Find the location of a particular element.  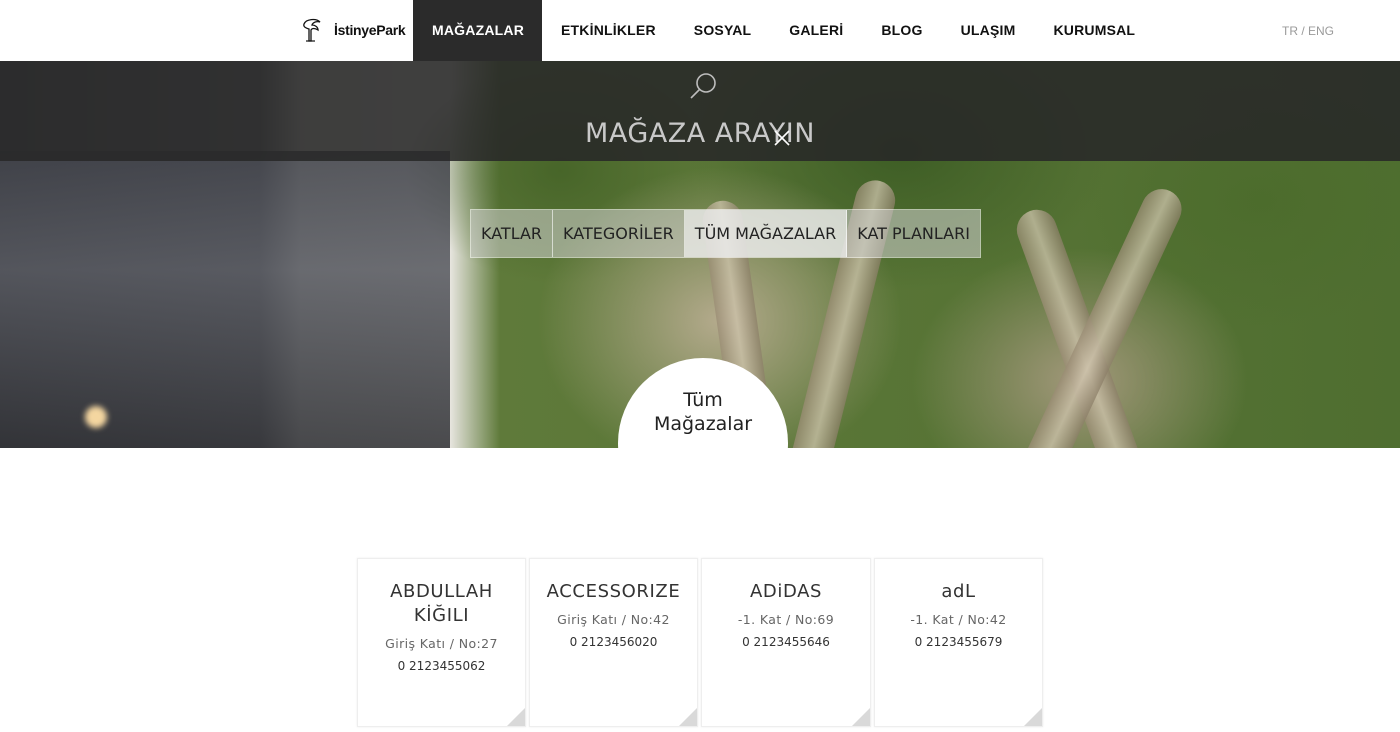

nav-item-kurumsal: KURUMSAL is located at coordinates (1094, 30).